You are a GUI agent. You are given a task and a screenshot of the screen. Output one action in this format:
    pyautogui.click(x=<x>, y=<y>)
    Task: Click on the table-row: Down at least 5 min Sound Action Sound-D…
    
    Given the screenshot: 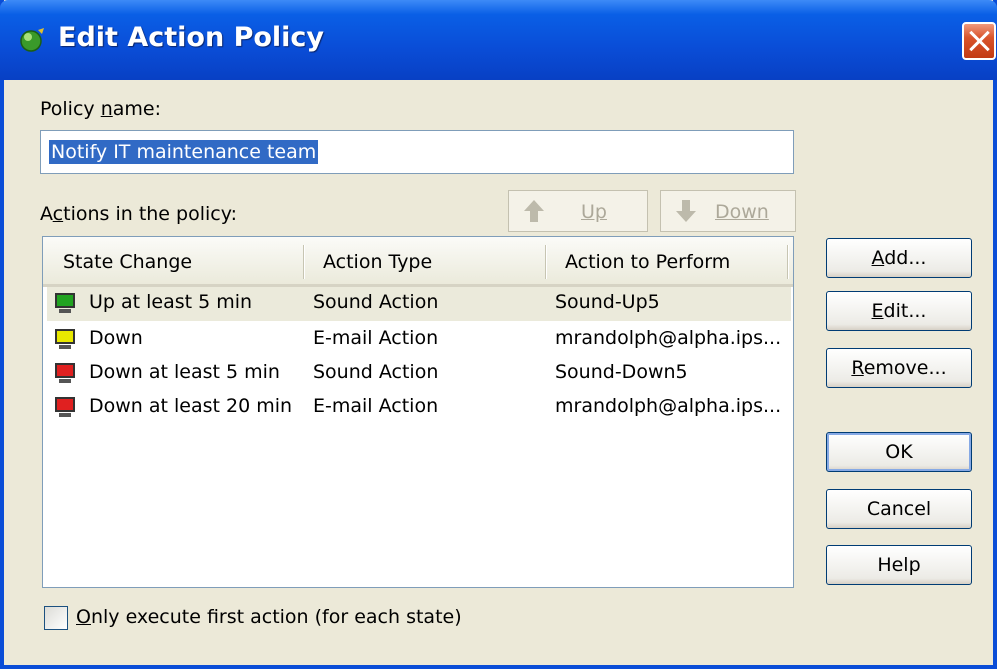 What is the action you would take?
    pyautogui.click(x=419, y=374)
    